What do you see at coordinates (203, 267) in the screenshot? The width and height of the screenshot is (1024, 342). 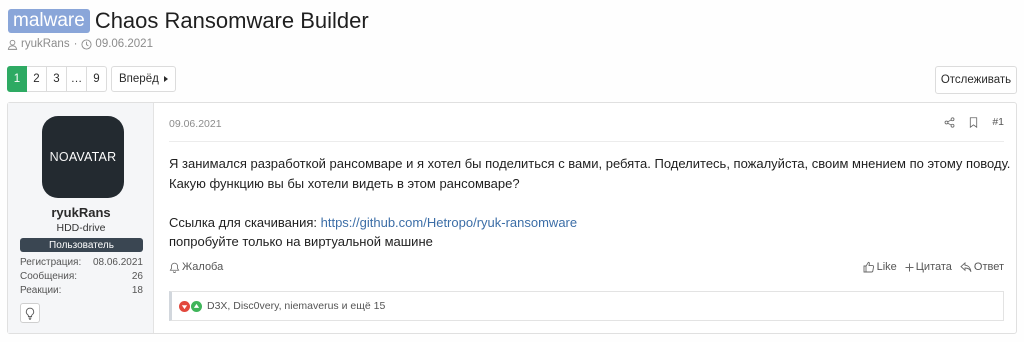 I see `report-label: Жалоба` at bounding box center [203, 267].